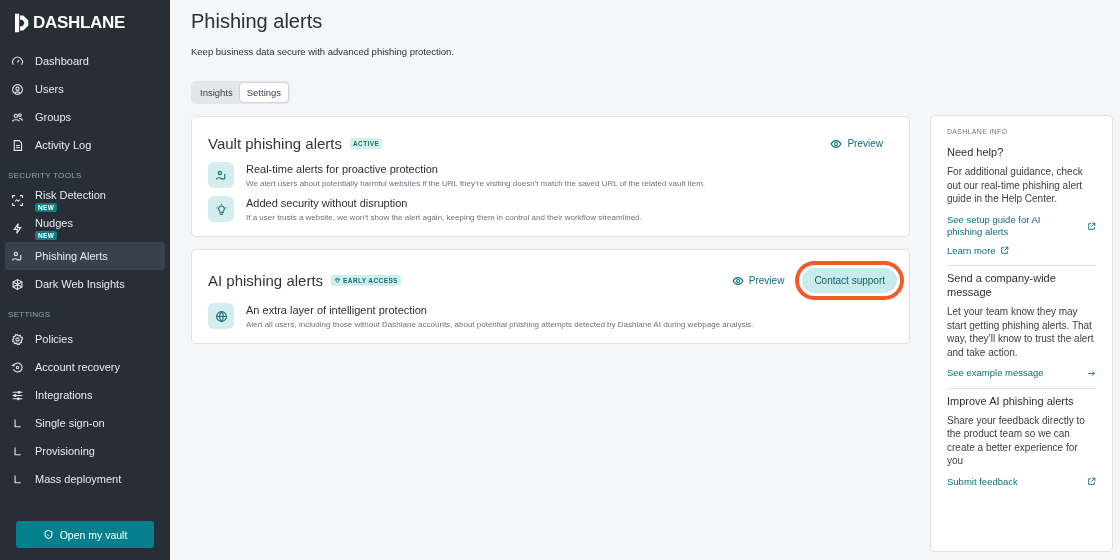 This screenshot has width=1120, height=560. I want to click on nav-item: Policies, so click(85, 339).